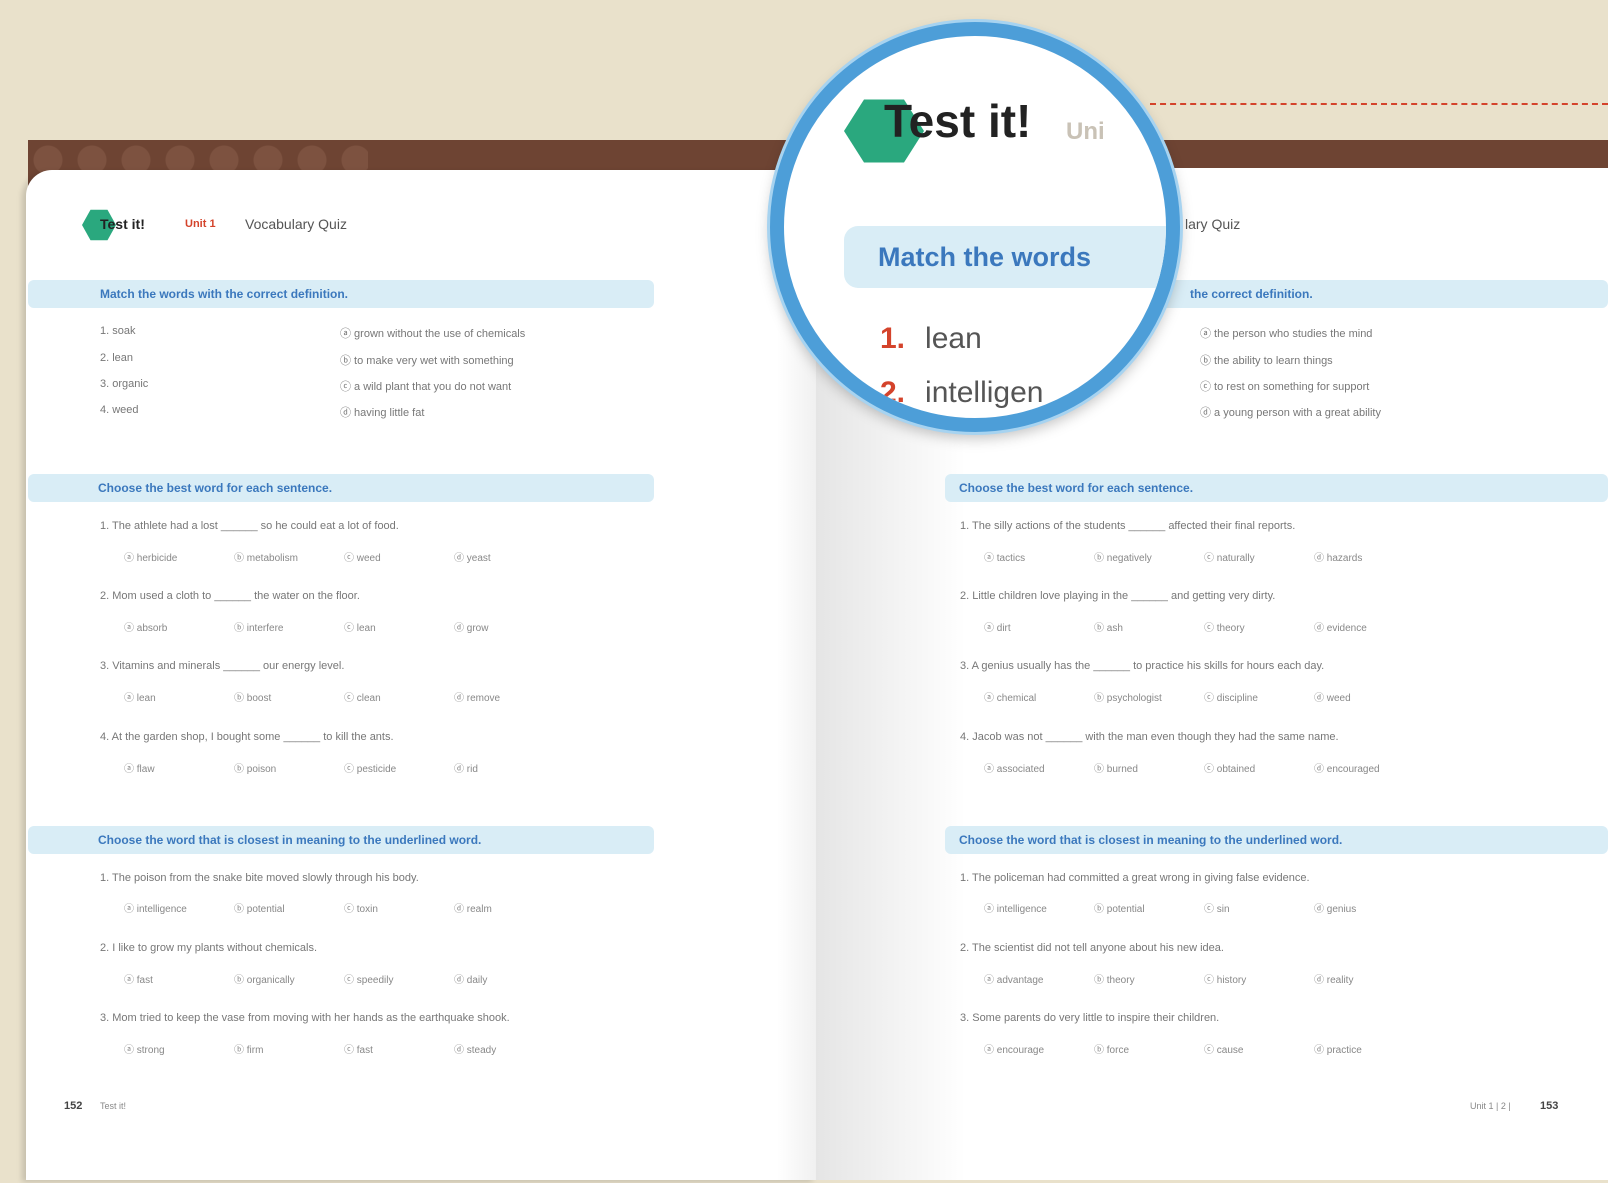 The height and width of the screenshot is (1183, 1608). Describe the element at coordinates (509, 767) in the screenshot. I see `option: ⓓ rid` at that location.